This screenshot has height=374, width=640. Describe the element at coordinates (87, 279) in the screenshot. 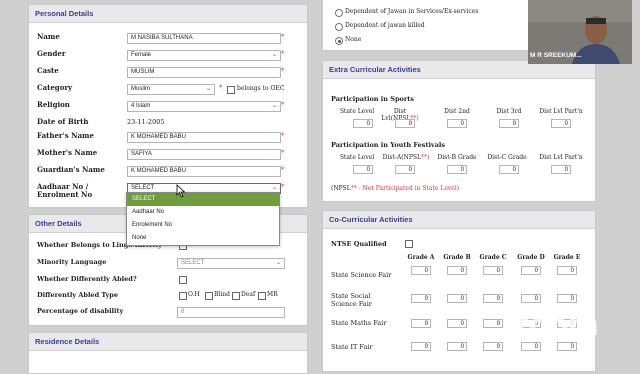

I see `diff-abled-label: Whether Differently Abled?` at that location.